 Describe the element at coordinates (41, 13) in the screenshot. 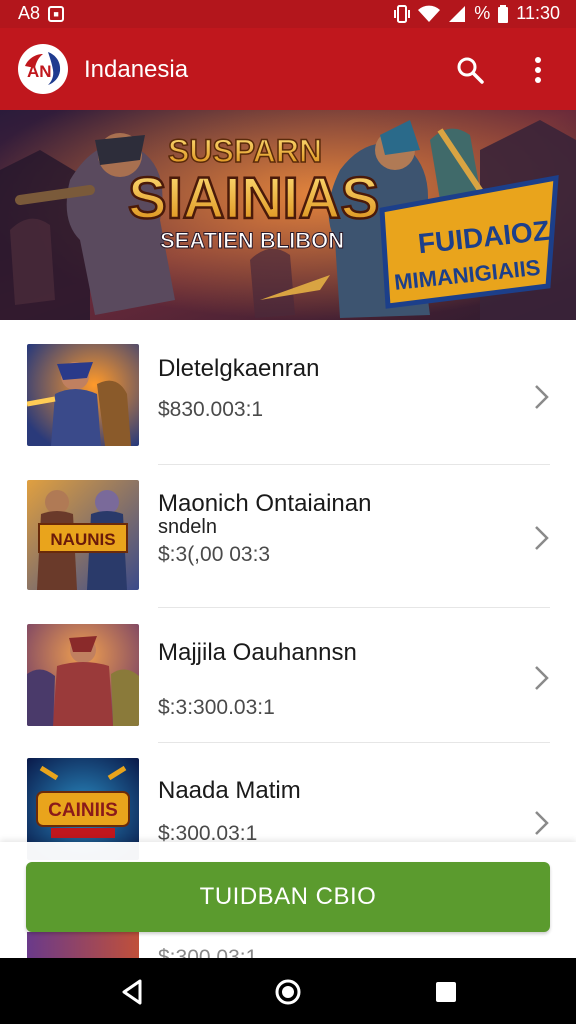

I see `status-left: A8 ■` at that location.